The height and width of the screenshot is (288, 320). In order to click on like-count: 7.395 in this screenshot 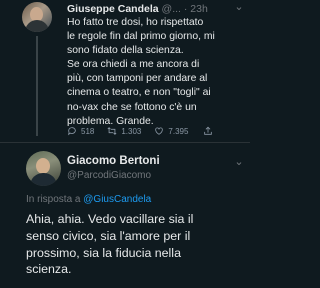, I will do `click(178, 131)`.